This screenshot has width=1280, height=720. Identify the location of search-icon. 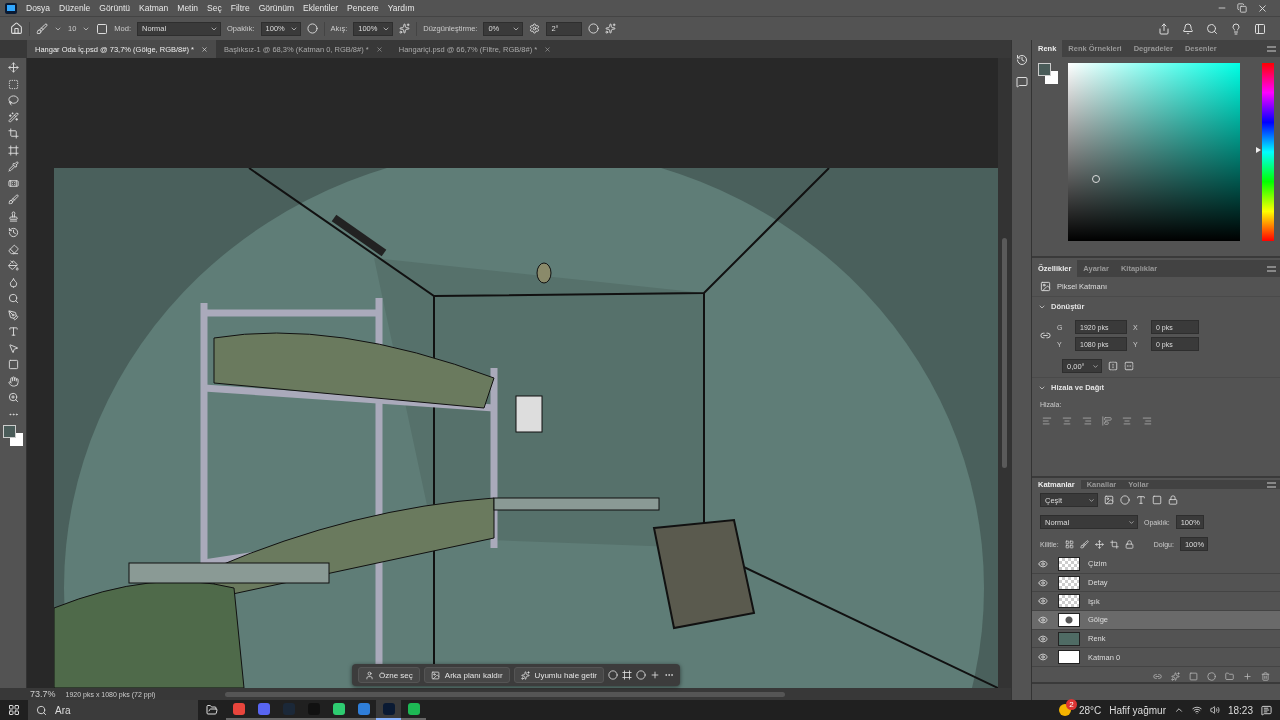
(1212, 28).